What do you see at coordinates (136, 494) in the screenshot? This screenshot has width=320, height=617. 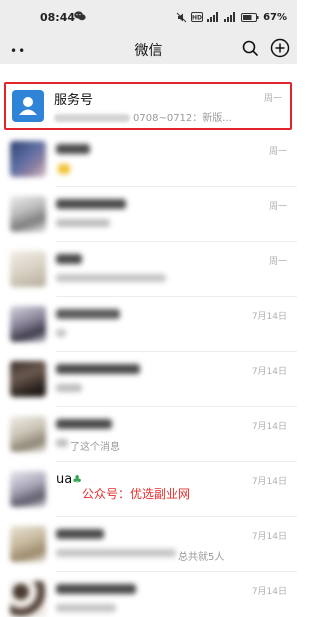 I see `watermark-text: 公众号：优选副业网` at bounding box center [136, 494].